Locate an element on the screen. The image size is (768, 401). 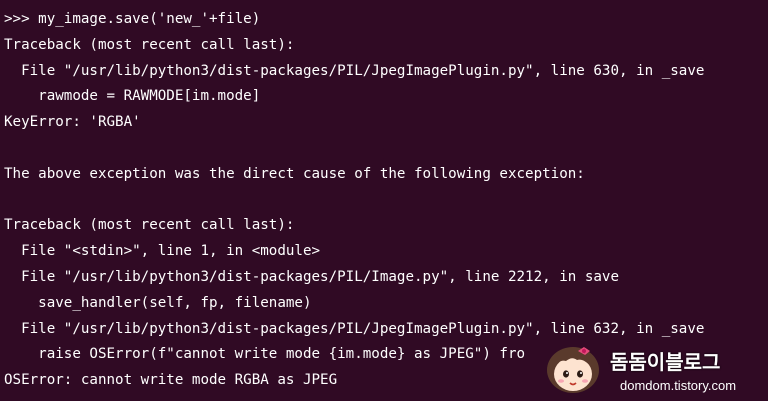
blog-title: 돔돔이블로그 is located at coordinates (665, 362).